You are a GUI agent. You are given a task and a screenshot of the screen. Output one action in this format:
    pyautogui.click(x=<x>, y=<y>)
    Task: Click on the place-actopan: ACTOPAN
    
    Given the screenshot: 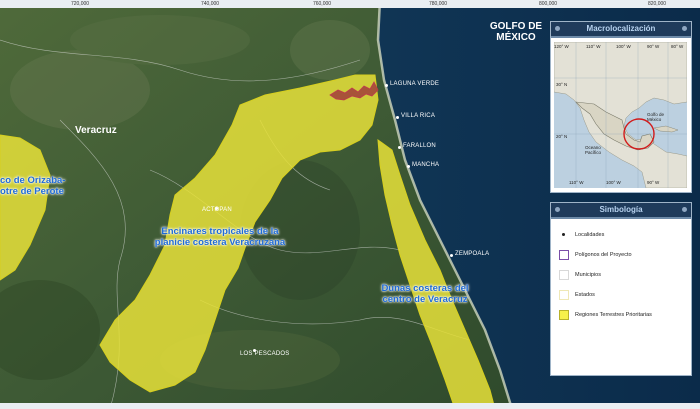 What is the action you would take?
    pyautogui.click(x=217, y=210)
    